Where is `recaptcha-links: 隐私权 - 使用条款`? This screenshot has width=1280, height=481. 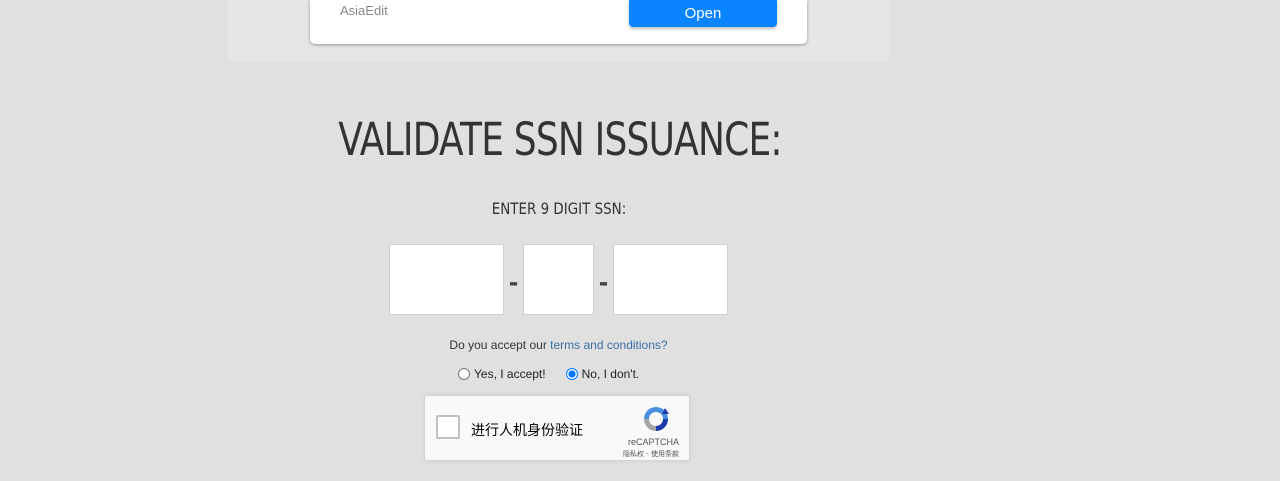
recaptcha-links: 隐私权 - 使用条款 is located at coordinates (651, 454).